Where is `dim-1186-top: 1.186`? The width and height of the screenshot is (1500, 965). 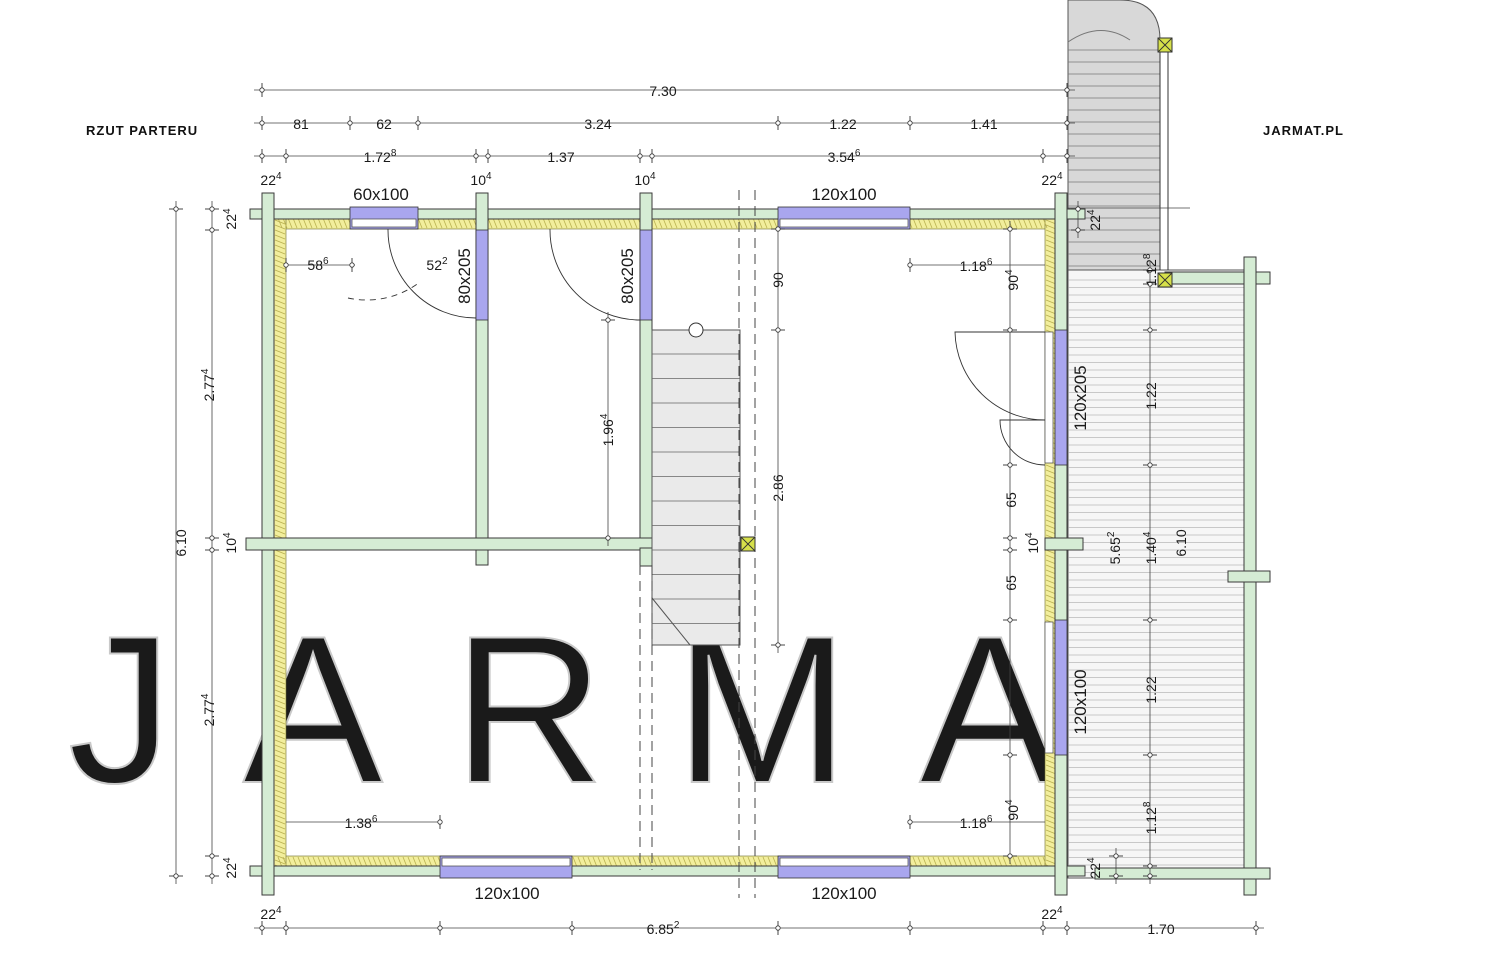
dim-1186-top: 1.186 is located at coordinates (976, 265).